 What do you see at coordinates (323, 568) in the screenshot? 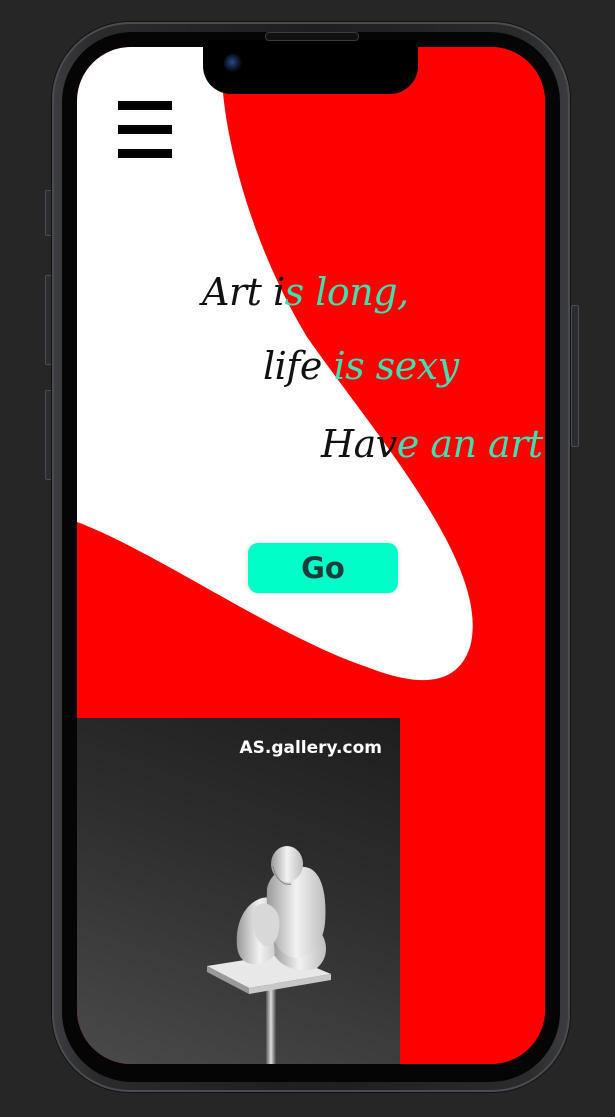
I see `go-button: Go` at bounding box center [323, 568].